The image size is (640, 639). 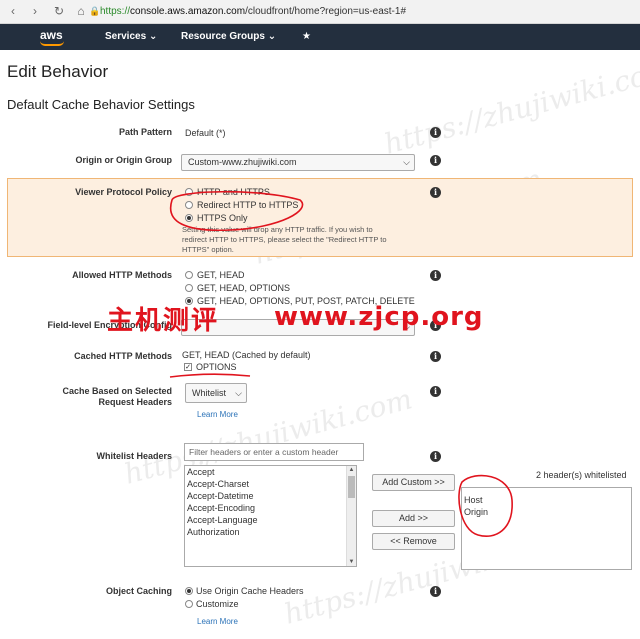 I want to click on annotation-circle-https, so click(x=236, y=211).